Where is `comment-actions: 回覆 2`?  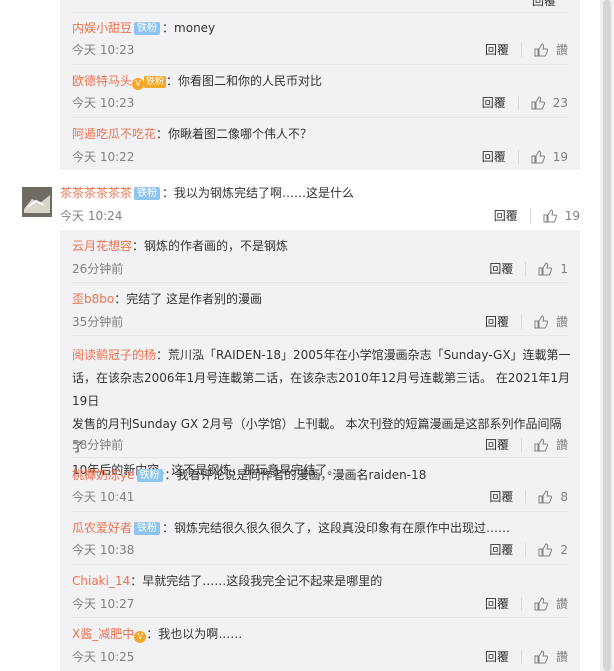 comment-actions: 回覆 2 is located at coordinates (528, 549).